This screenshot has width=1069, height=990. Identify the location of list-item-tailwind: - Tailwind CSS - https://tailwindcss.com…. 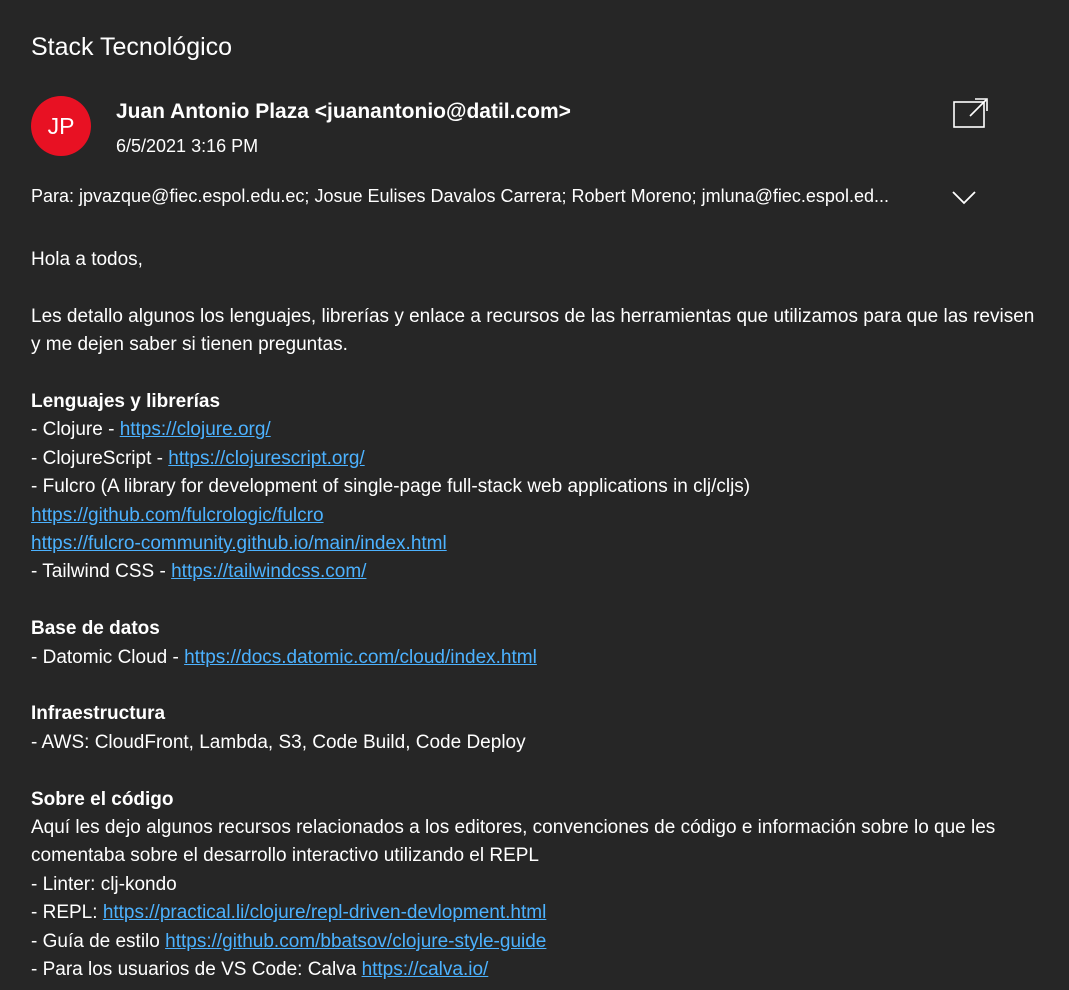
(199, 572).